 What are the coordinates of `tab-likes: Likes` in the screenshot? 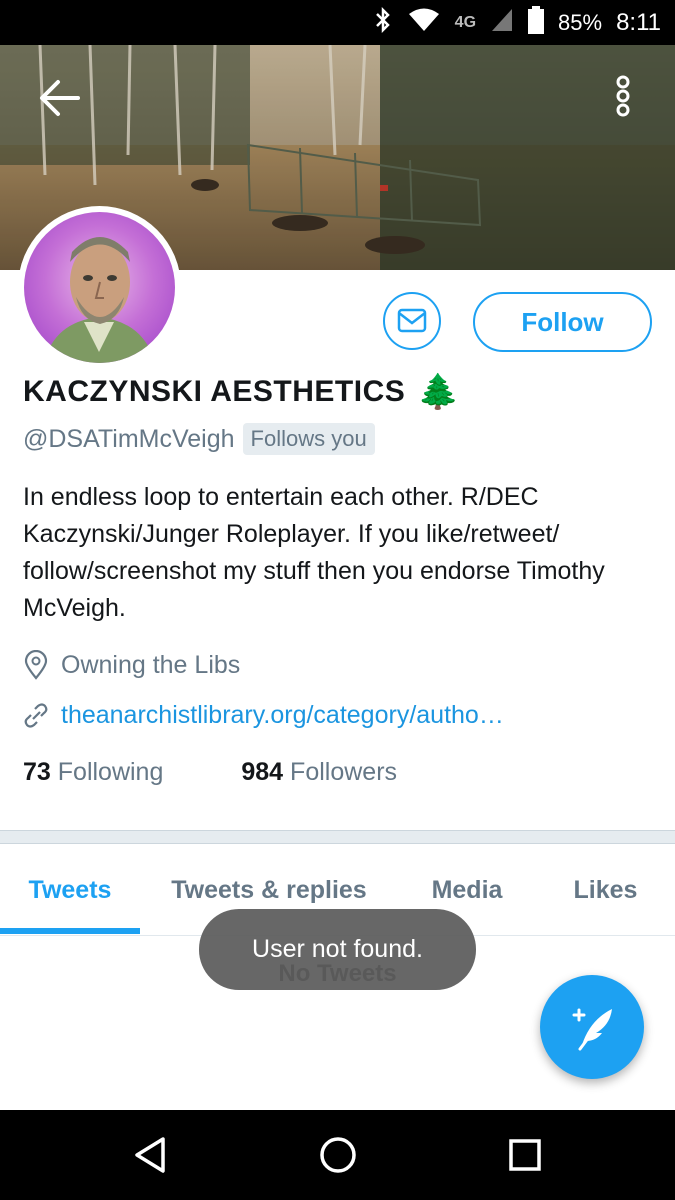 It's located at (605, 890).